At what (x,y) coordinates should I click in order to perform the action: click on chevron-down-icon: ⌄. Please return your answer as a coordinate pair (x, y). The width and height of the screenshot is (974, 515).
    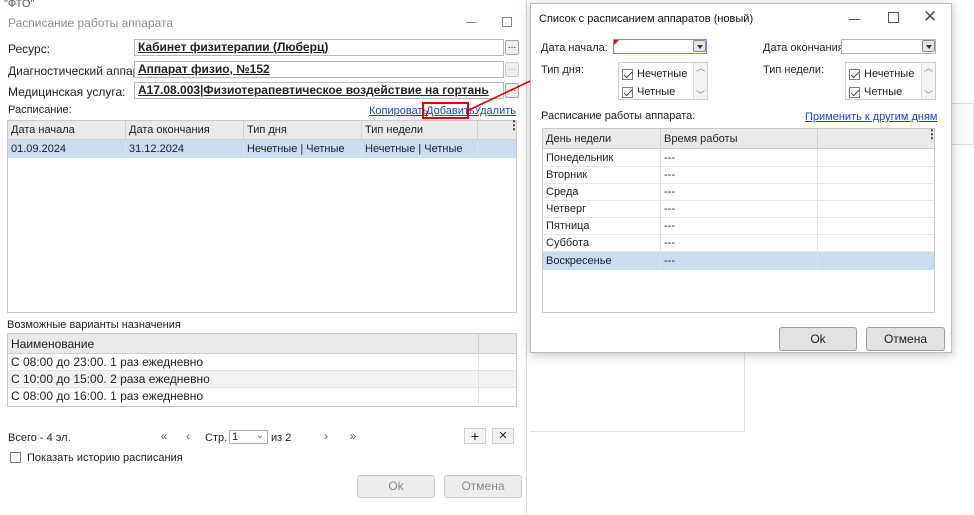
    Looking at the image, I should click on (259, 435).